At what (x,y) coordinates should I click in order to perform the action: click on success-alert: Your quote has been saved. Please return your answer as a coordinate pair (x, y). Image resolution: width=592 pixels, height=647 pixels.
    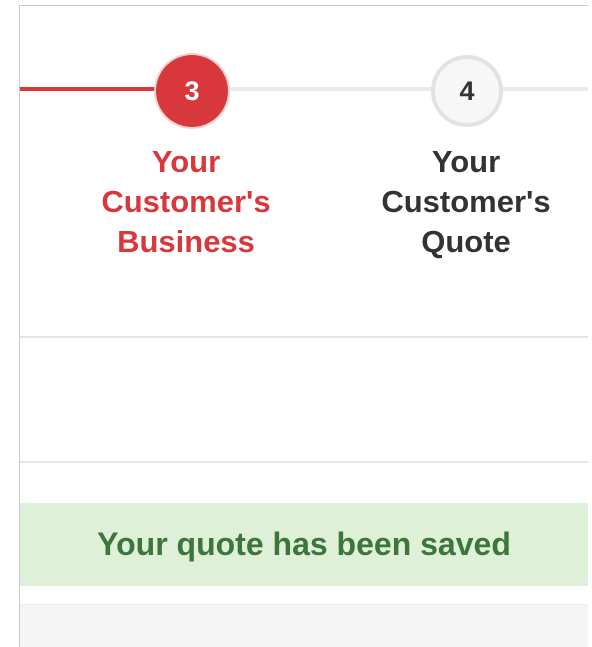
    Looking at the image, I should click on (304, 544).